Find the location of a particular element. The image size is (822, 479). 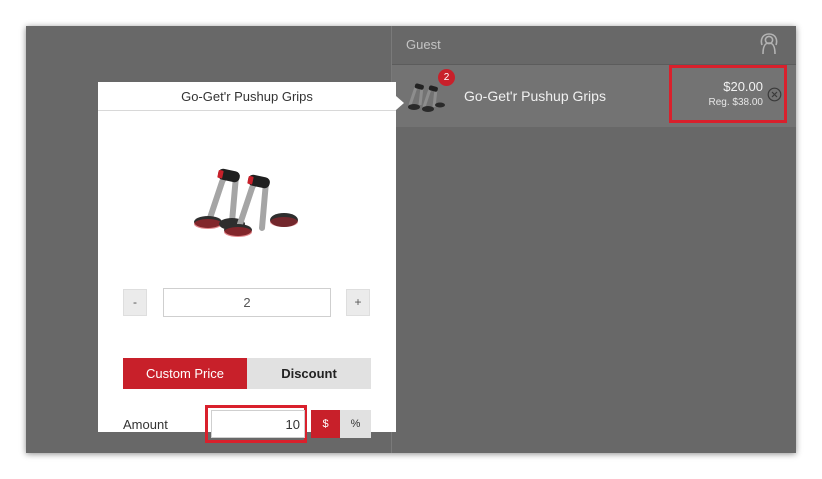

quantity-input is located at coordinates (247, 302).